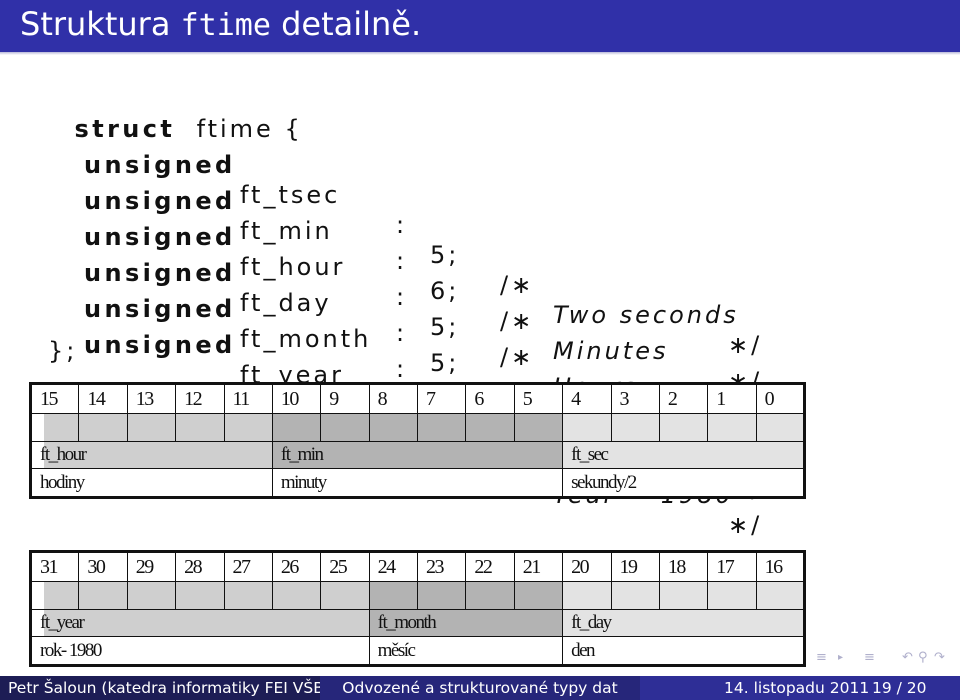  Describe the element at coordinates (466, 651) in the screenshot. I see `desc-month: měsíc` at that location.